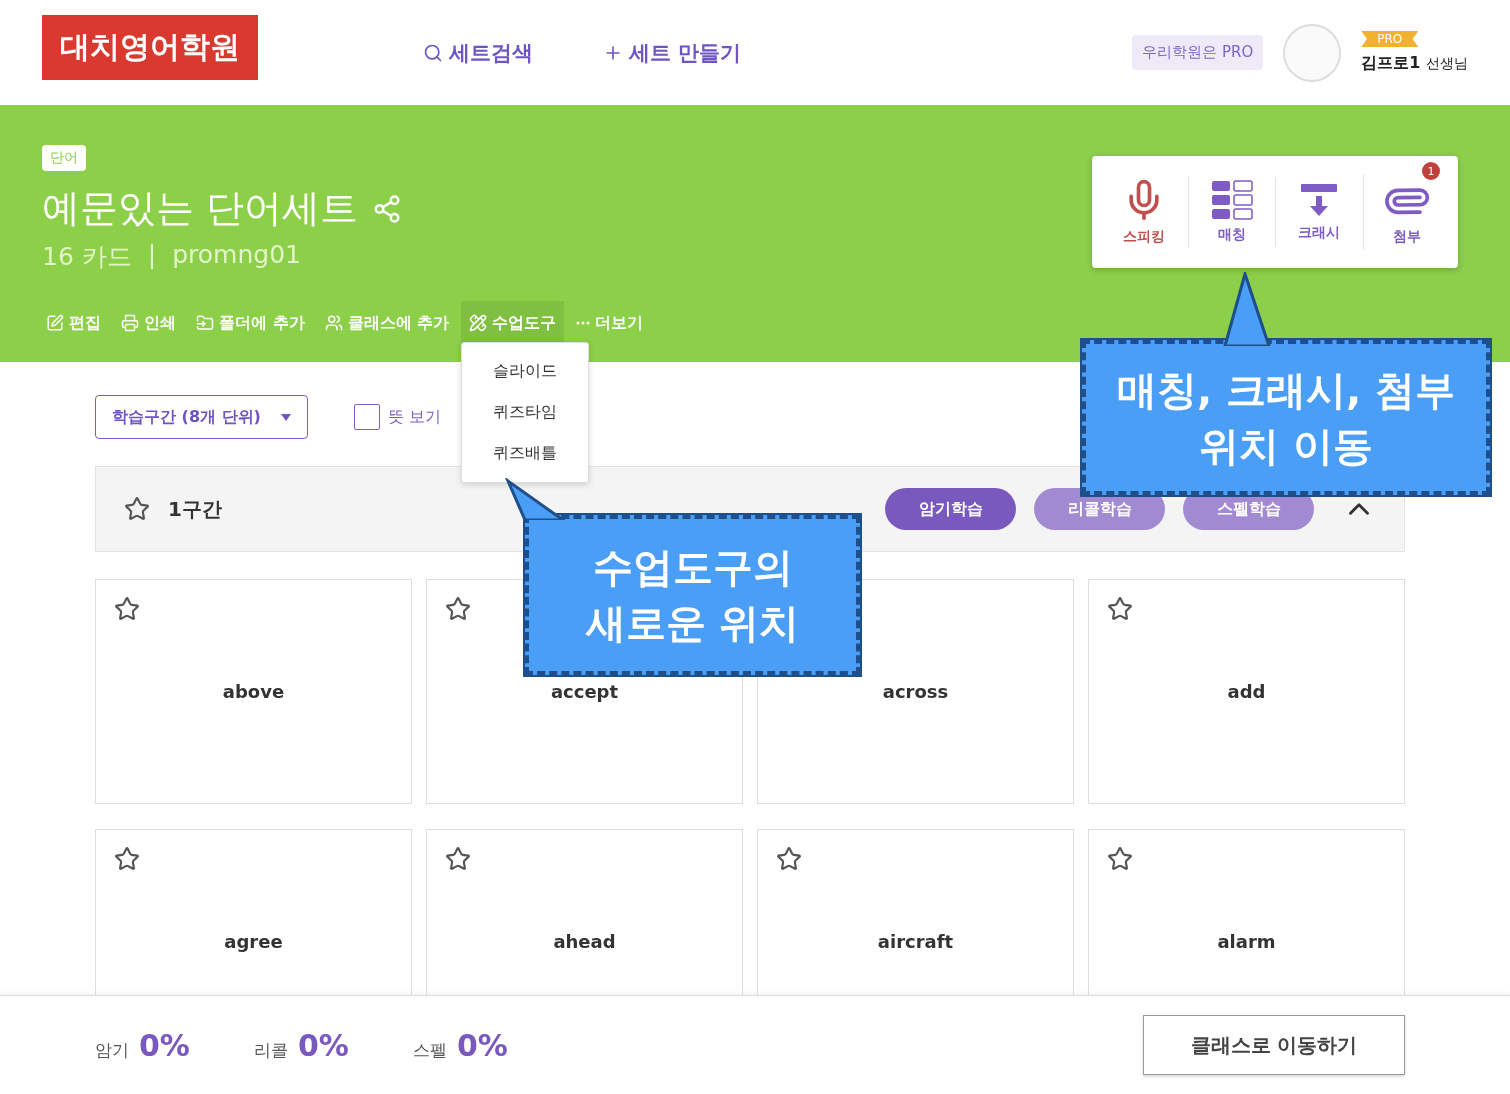 This screenshot has height=1094, width=1510. I want to click on tool-button: 크래시, so click(1319, 212).